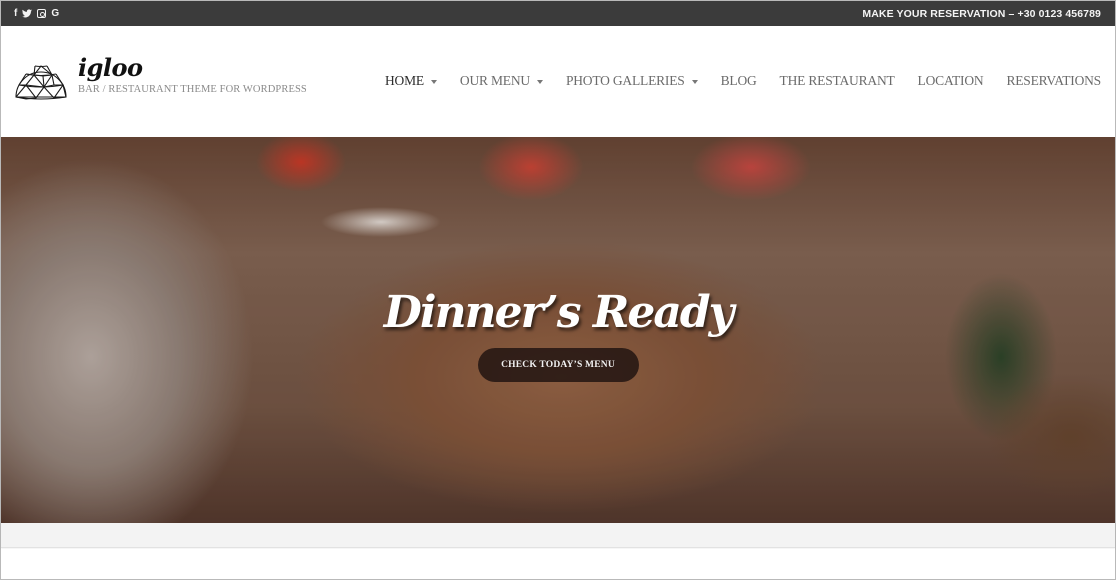 The width and height of the screenshot is (1116, 580). What do you see at coordinates (981, 13) in the screenshot?
I see `reservation-phone: MAKE YOUR RESERVATION – +30 0123 456789` at bounding box center [981, 13].